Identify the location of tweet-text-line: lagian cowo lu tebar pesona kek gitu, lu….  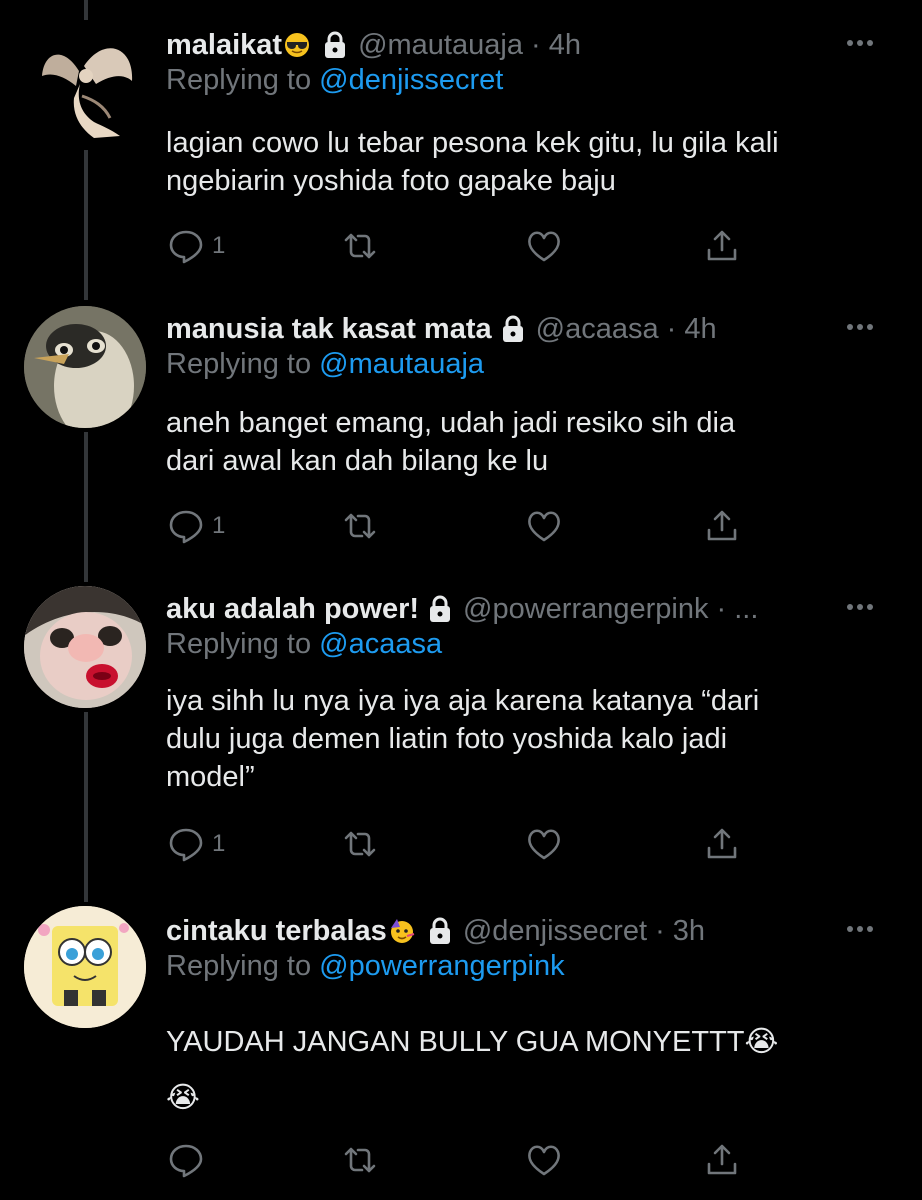
(472, 143).